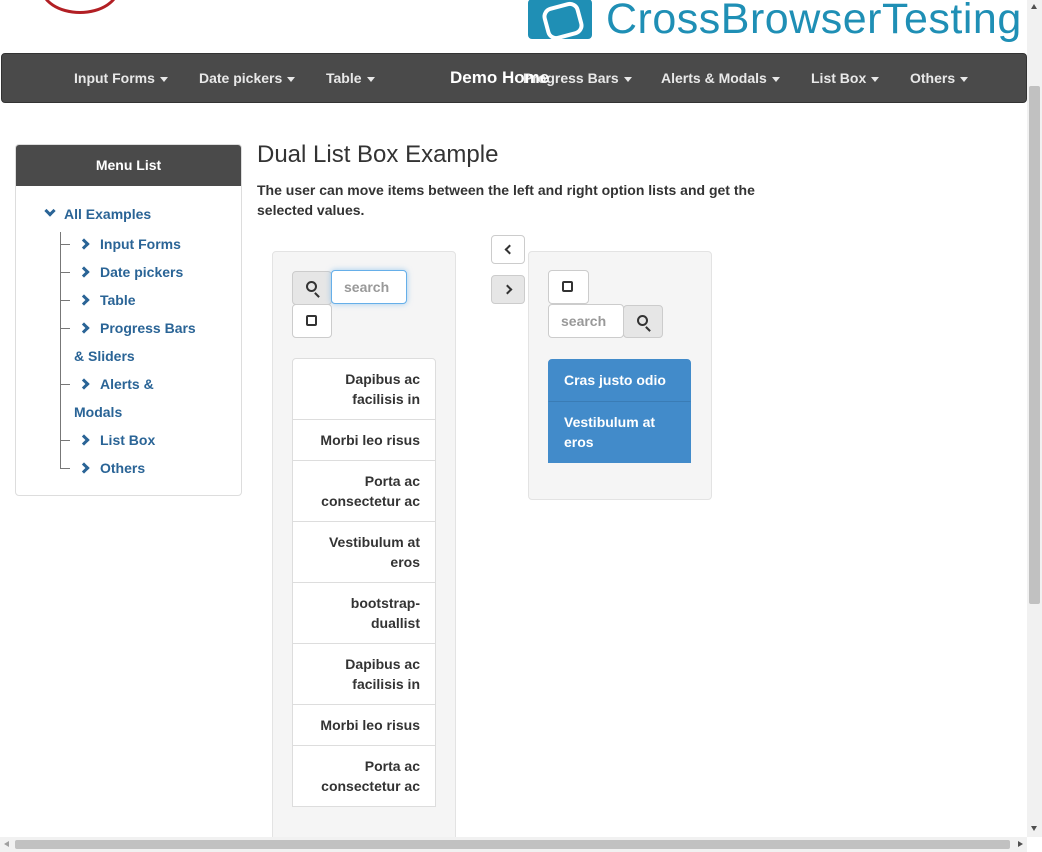  What do you see at coordinates (105, 300) in the screenshot?
I see `sidebar-item-table: Table` at bounding box center [105, 300].